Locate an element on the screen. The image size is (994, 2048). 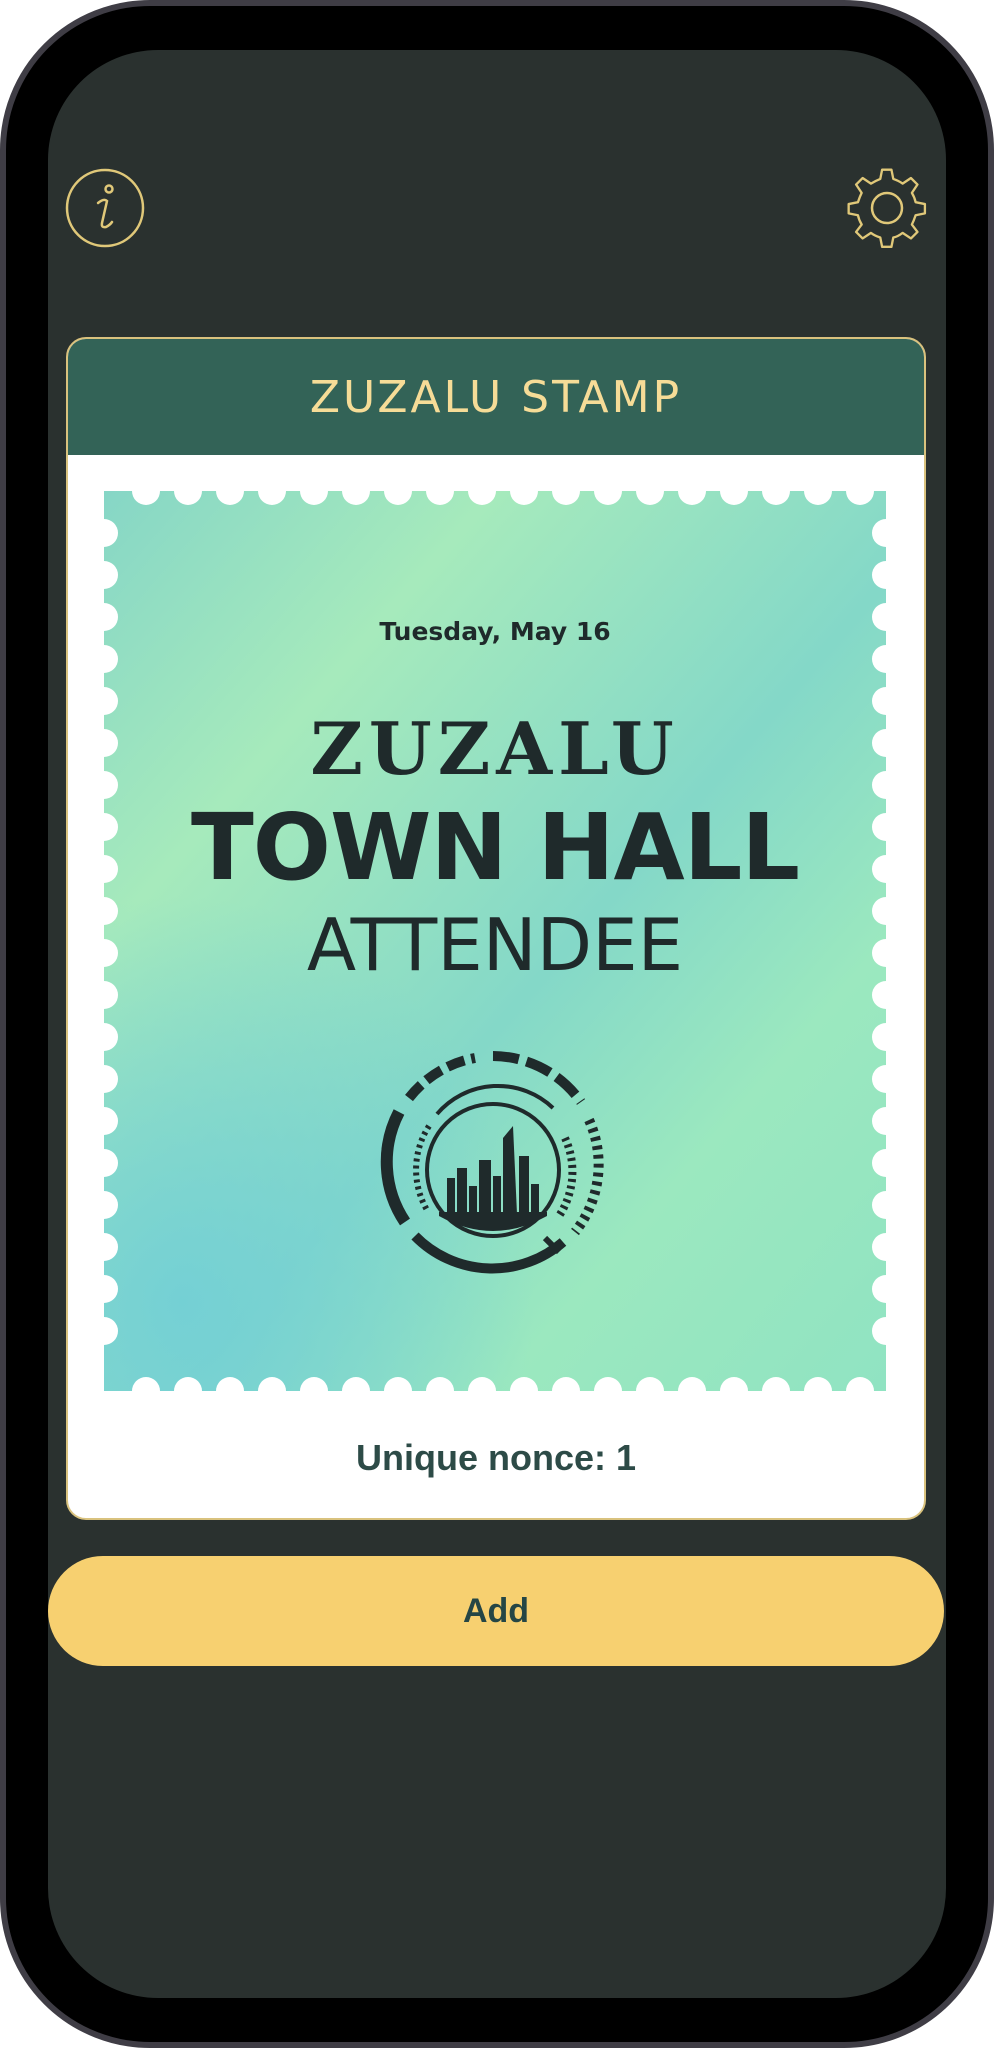
stamp-role: ATTENDEE is located at coordinates (495, 945).